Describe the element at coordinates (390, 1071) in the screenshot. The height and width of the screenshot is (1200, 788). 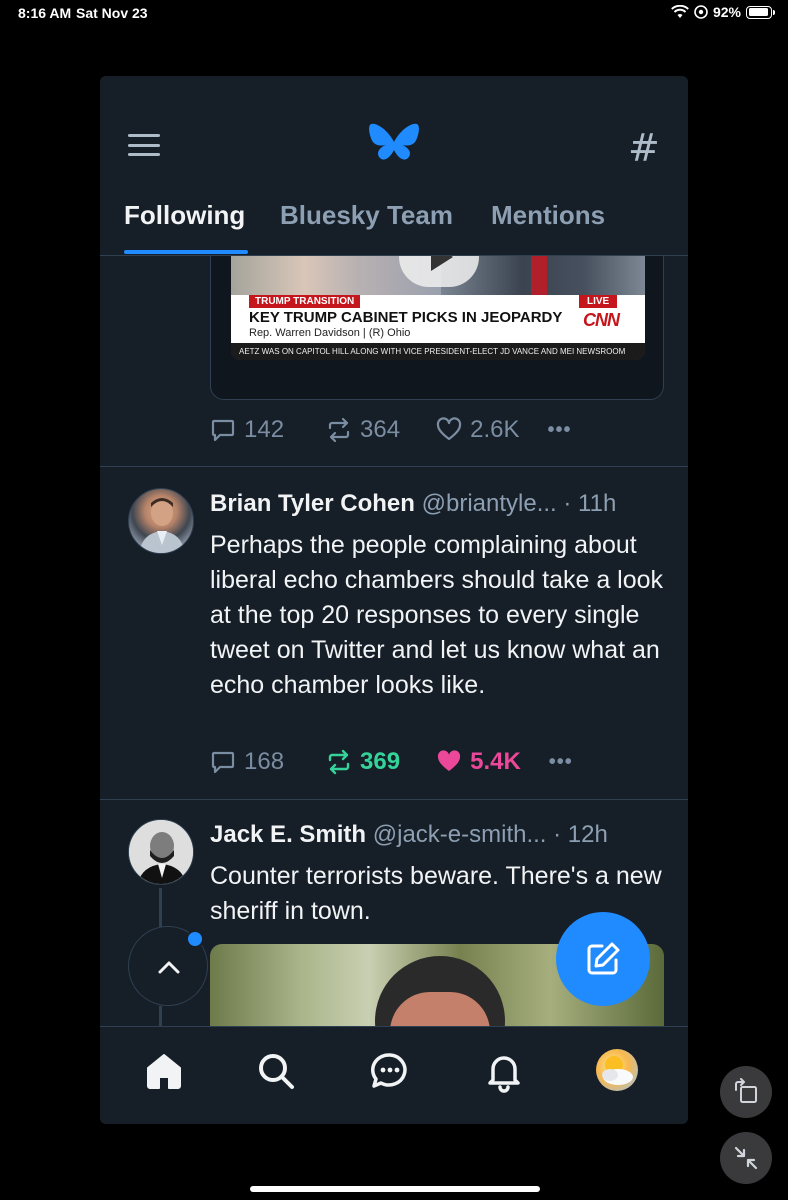
I see `chat-icon` at that location.